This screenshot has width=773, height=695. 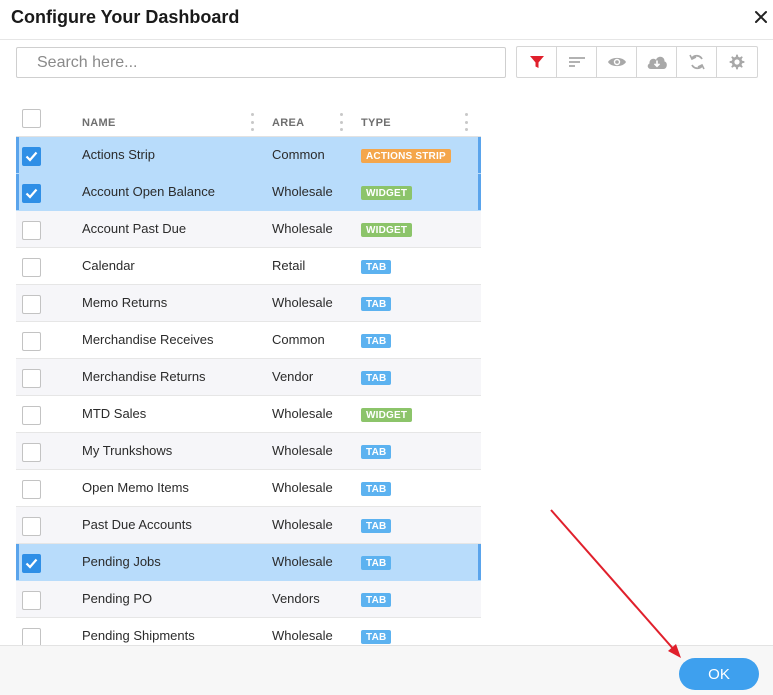 I want to click on refresh-button, so click(x=697, y=62).